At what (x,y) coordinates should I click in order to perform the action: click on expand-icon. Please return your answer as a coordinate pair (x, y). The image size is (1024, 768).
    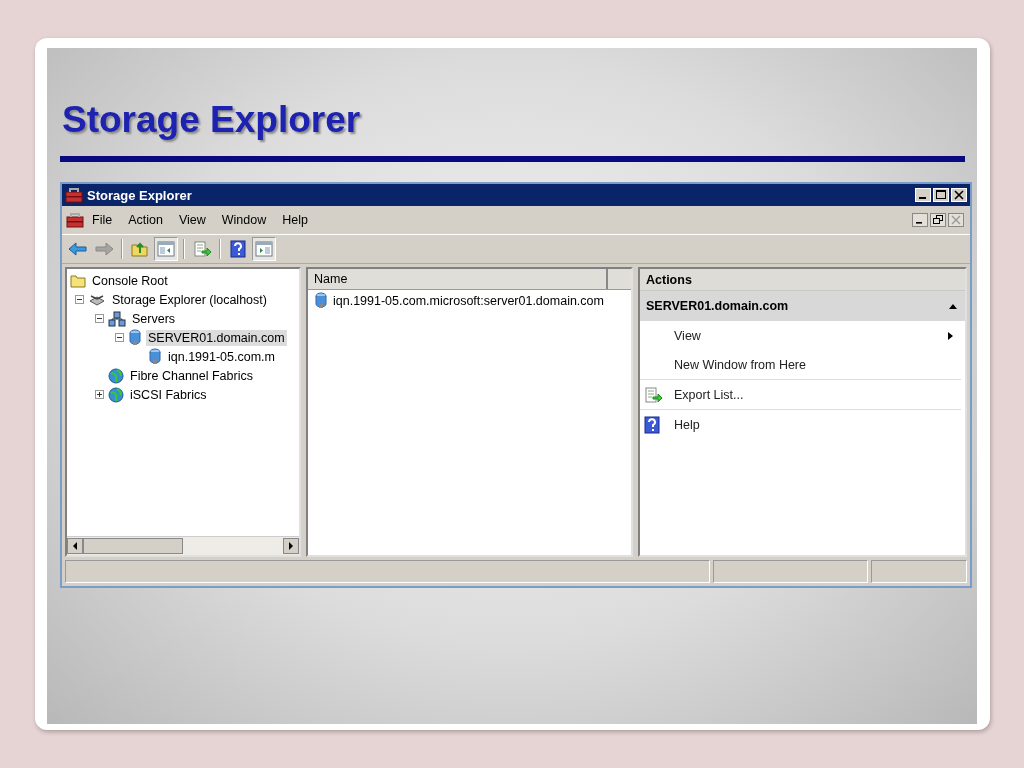
    Looking at the image, I should click on (99, 394).